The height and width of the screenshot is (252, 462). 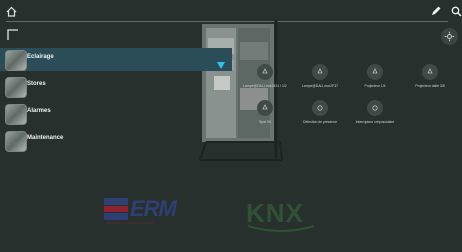 I want to click on sidebar-item-label: Alarmes, so click(x=39, y=111).